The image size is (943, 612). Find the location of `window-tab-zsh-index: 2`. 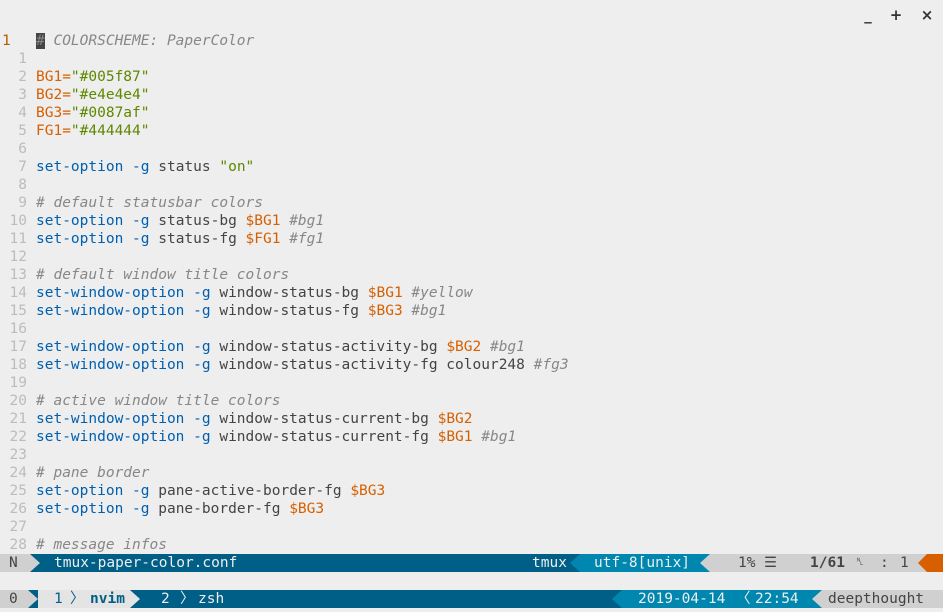

window-tab-zsh-index: 2 is located at coordinates (165, 599).